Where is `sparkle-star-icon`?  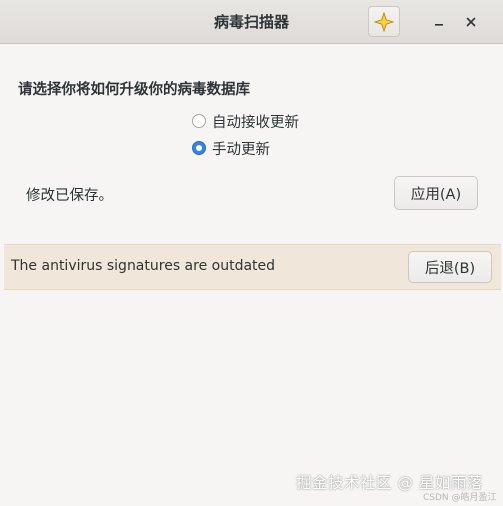 sparkle-star-icon is located at coordinates (384, 21).